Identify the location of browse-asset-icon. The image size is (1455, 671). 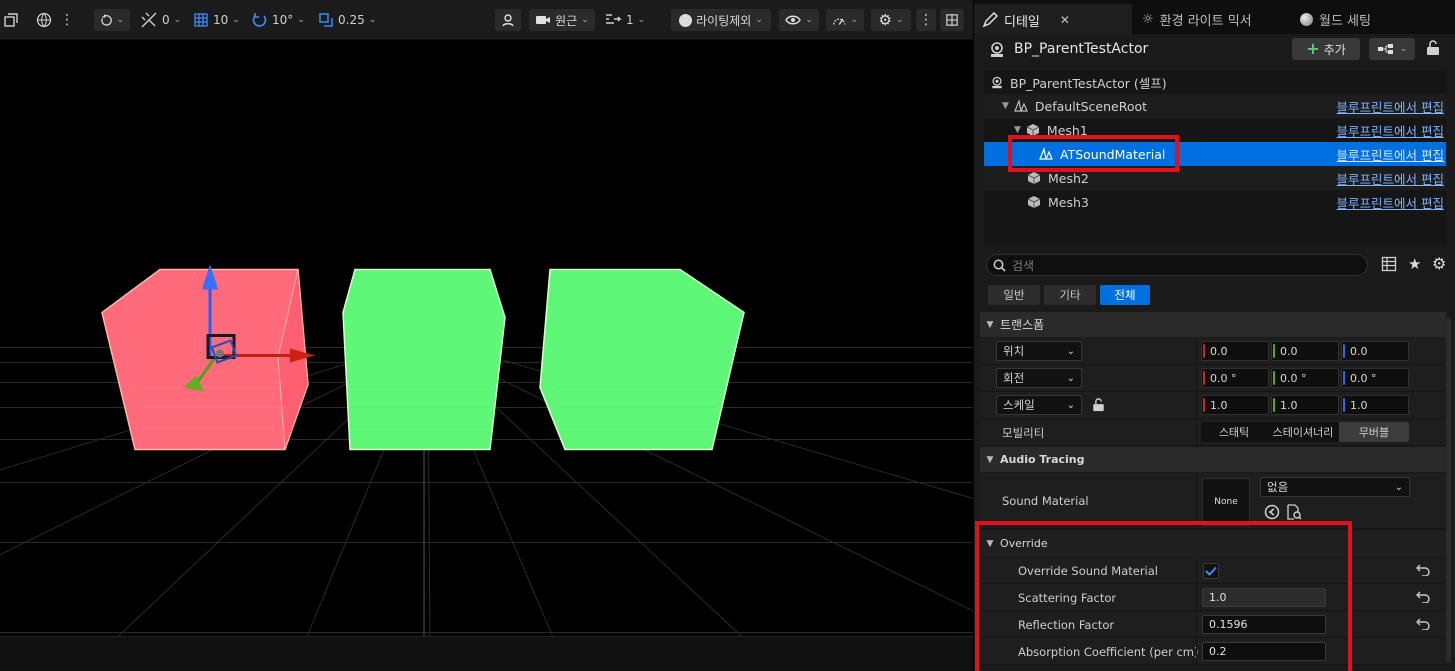
(1294, 512).